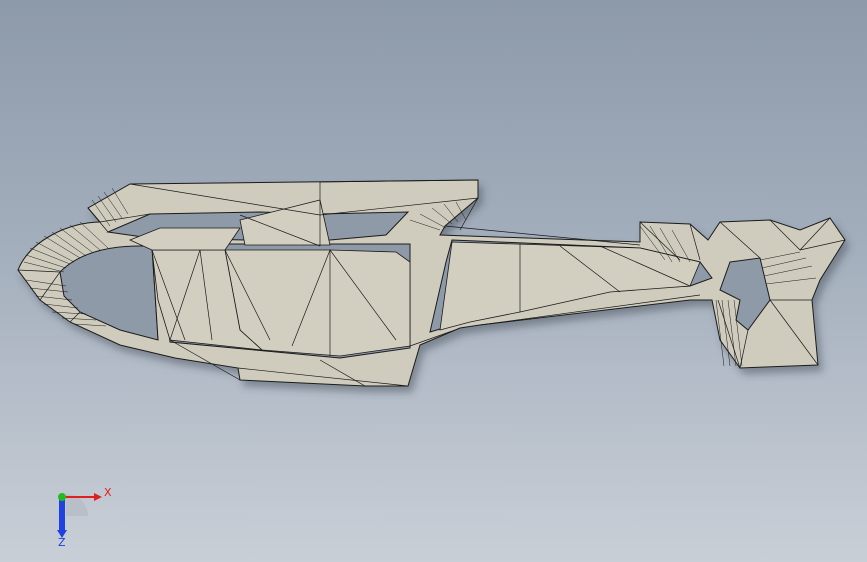 This screenshot has height=562, width=867. I want to click on z-axis-arrow, so click(62, 517).